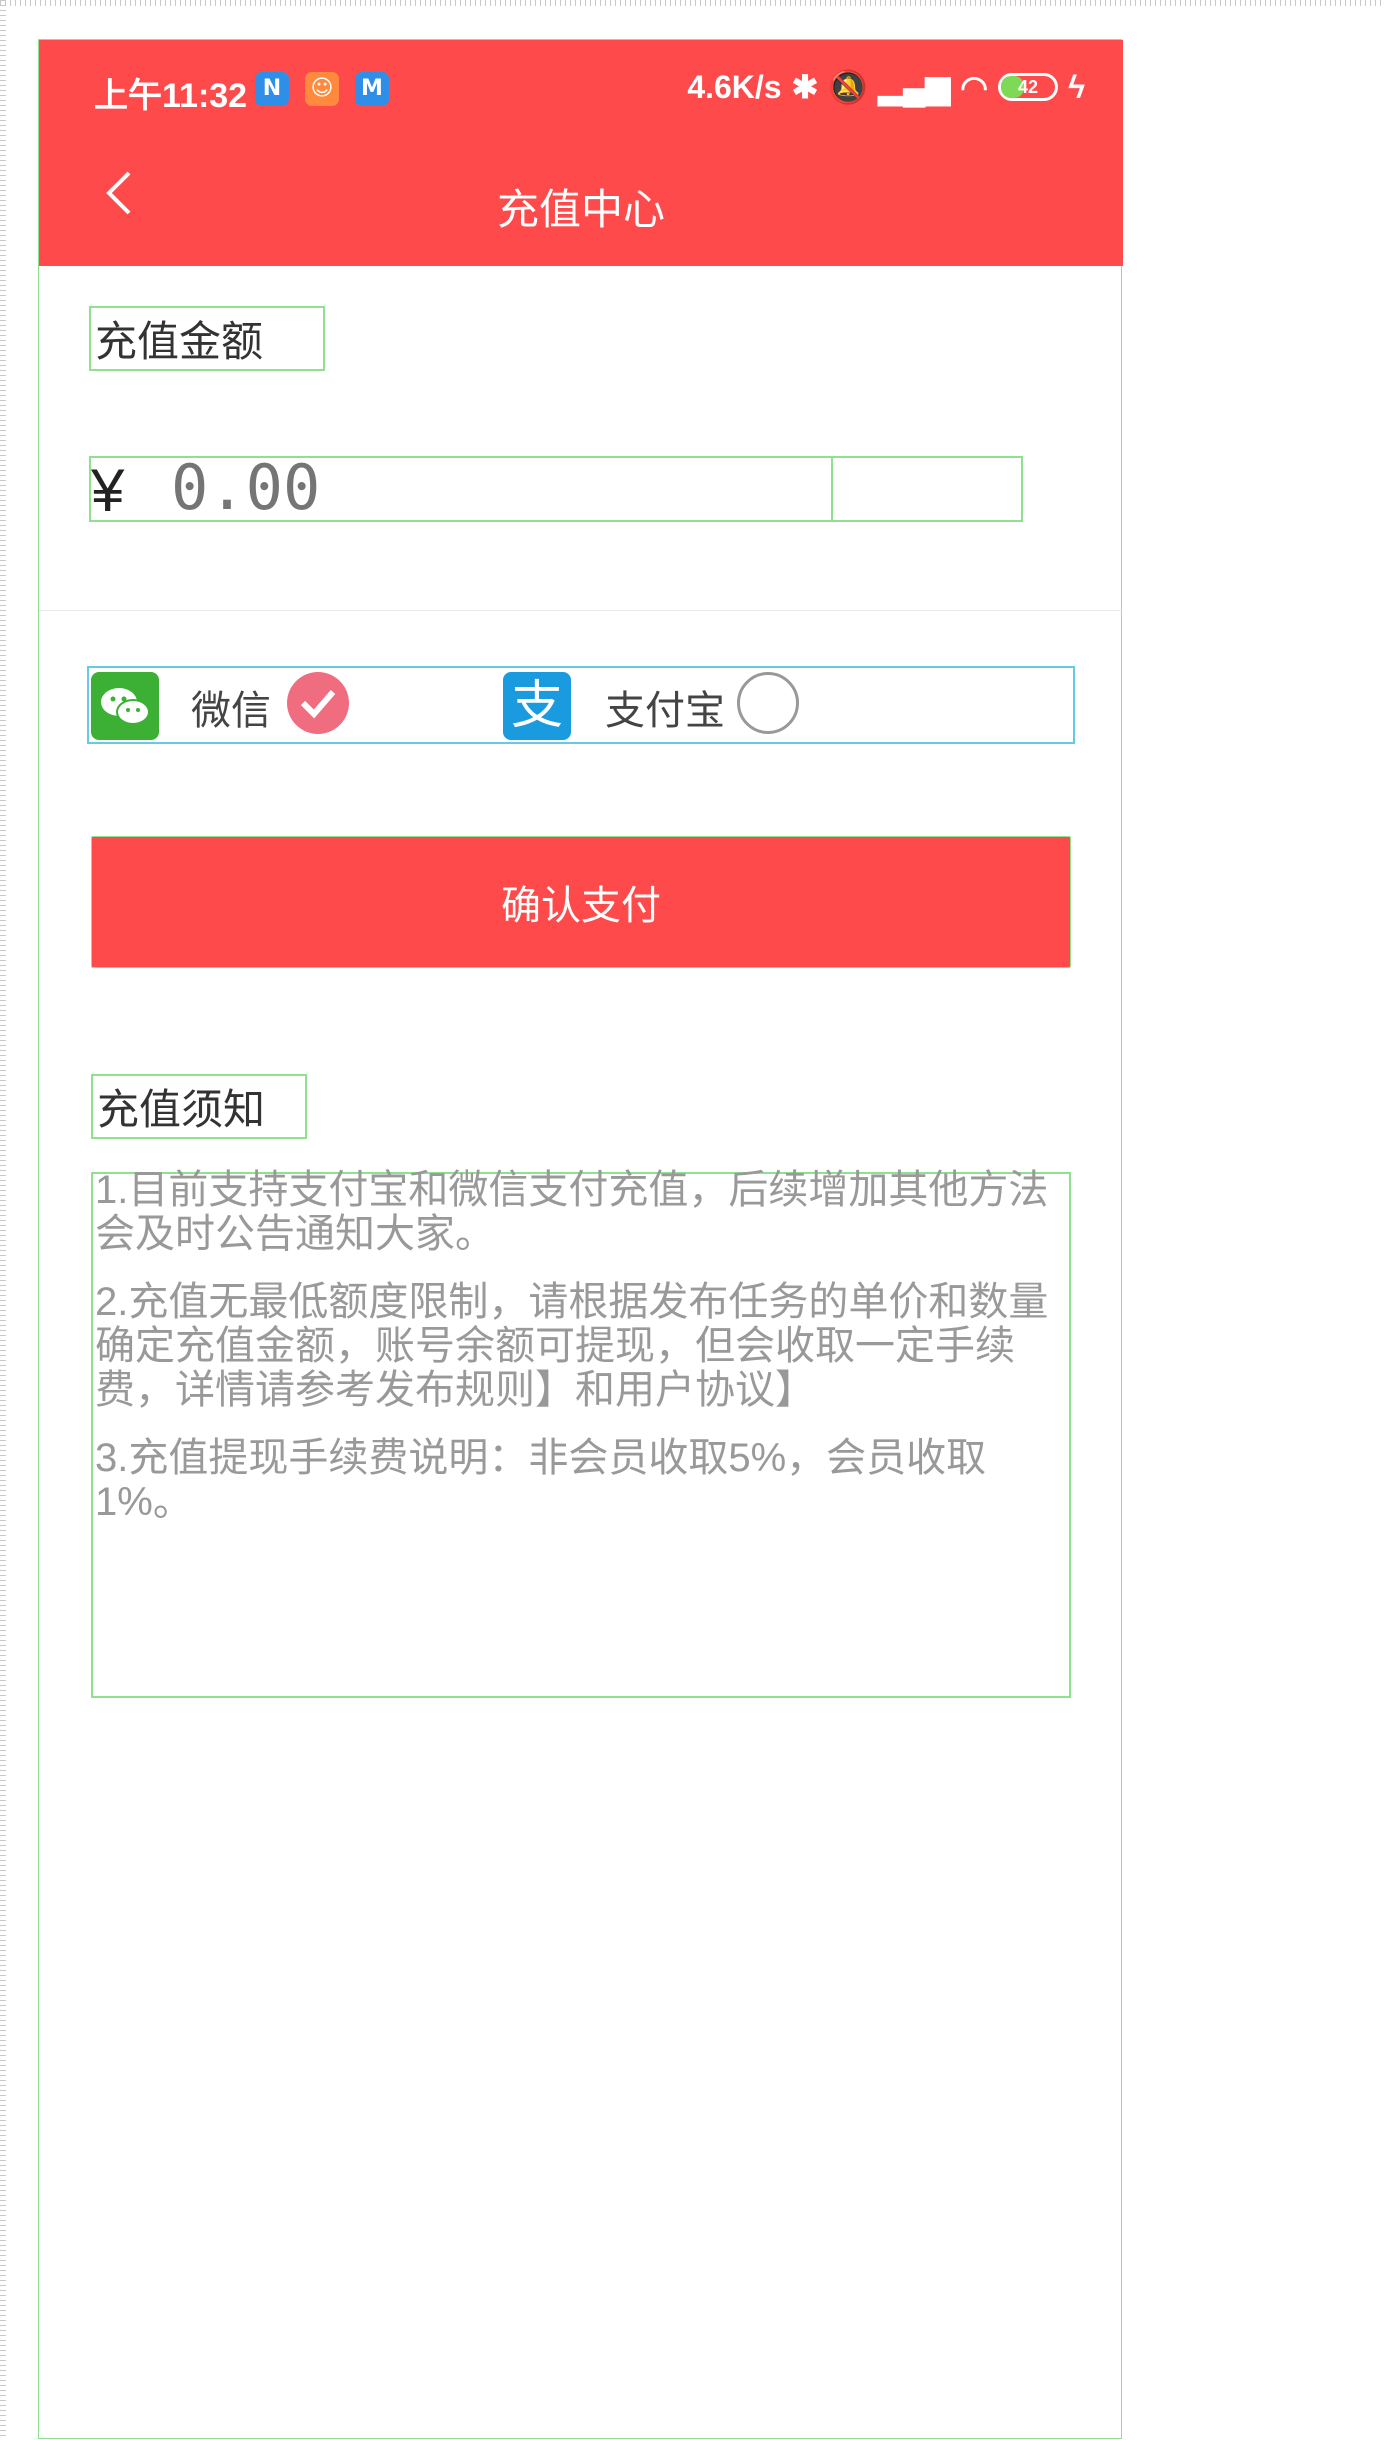 The width and height of the screenshot is (1384, 2440). I want to click on confirm-pay-button: 确认支付, so click(581, 902).